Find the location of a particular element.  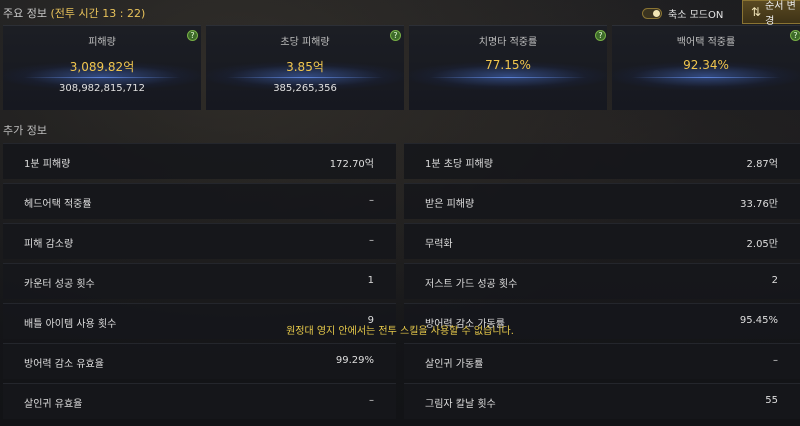

row-label: 피해 감소량 is located at coordinates (49, 244).